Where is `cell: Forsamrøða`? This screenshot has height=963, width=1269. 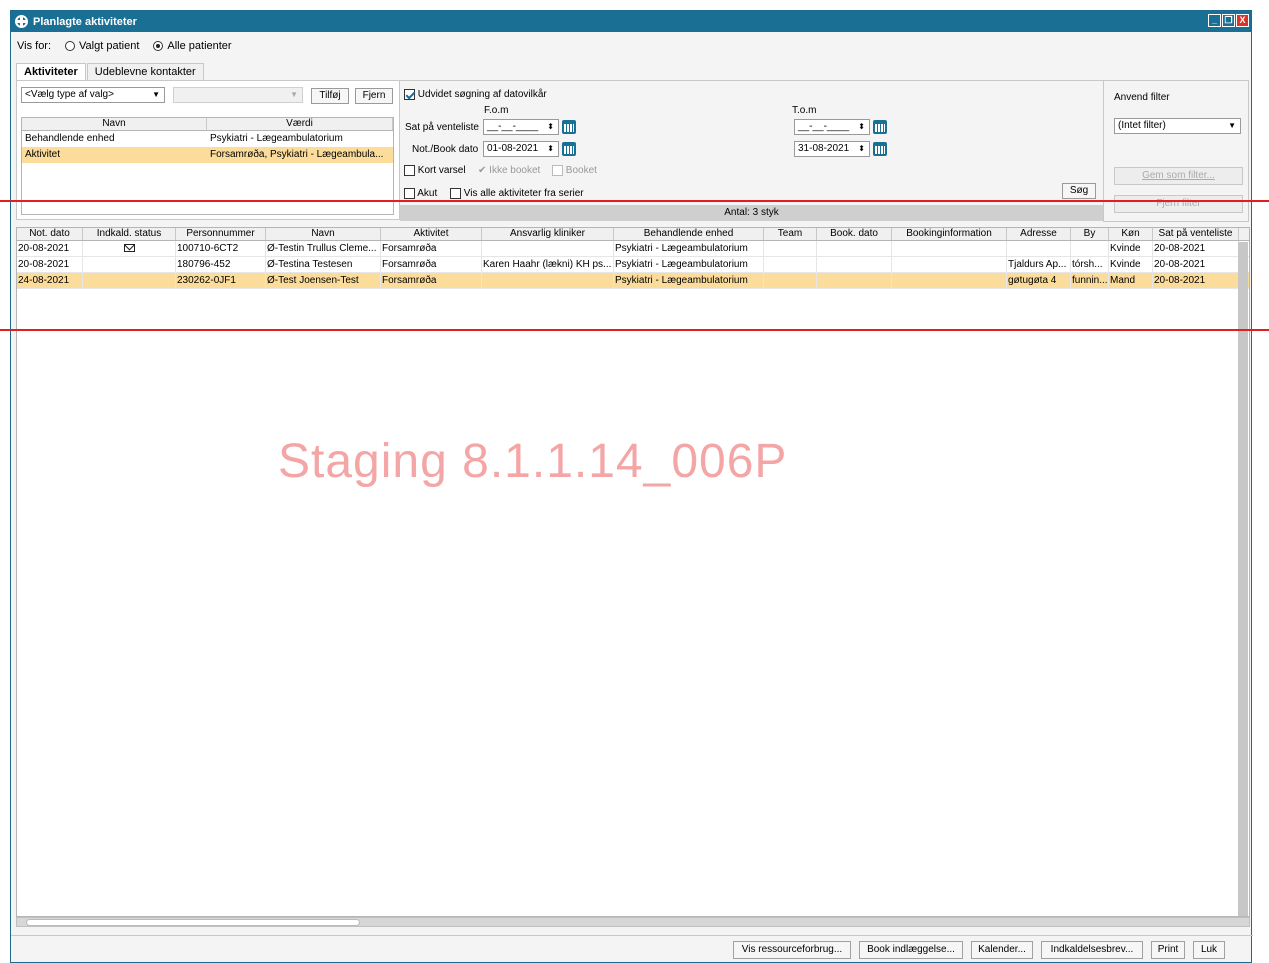 cell: Forsamrøða is located at coordinates (431, 264).